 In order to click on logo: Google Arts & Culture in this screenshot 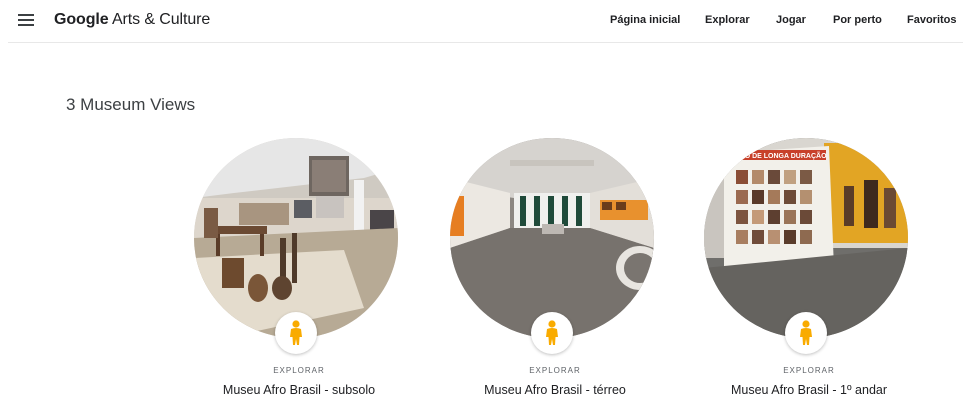, I will do `click(132, 20)`.